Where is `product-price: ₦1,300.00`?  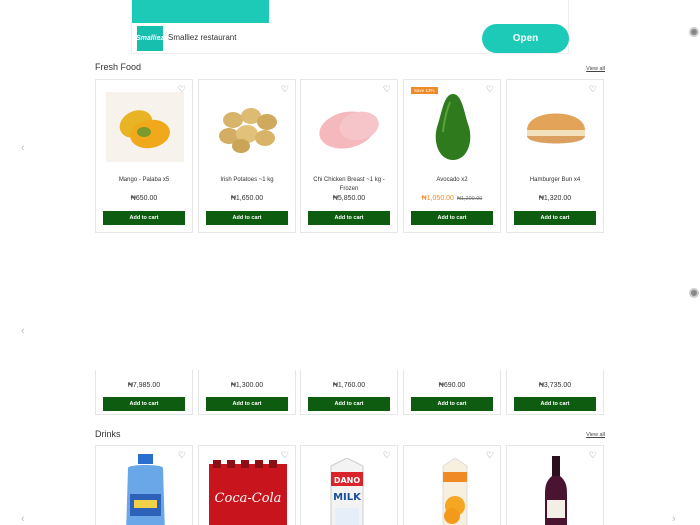
product-price: ₦1,300.00 is located at coordinates (247, 385).